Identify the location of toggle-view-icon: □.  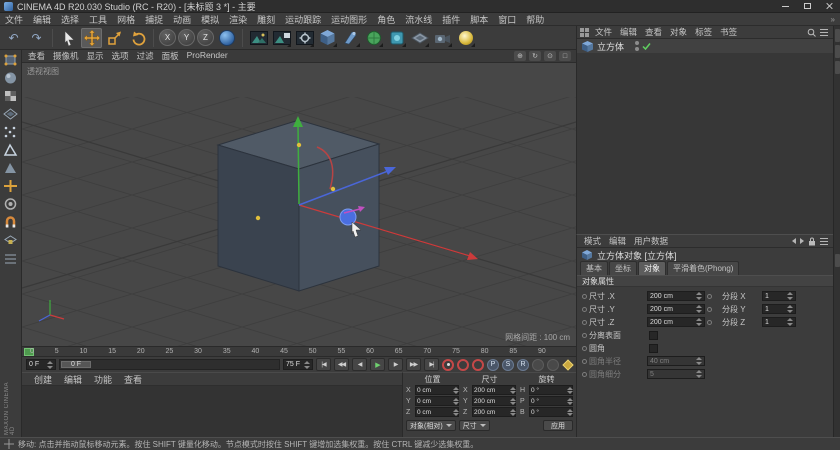
(565, 56).